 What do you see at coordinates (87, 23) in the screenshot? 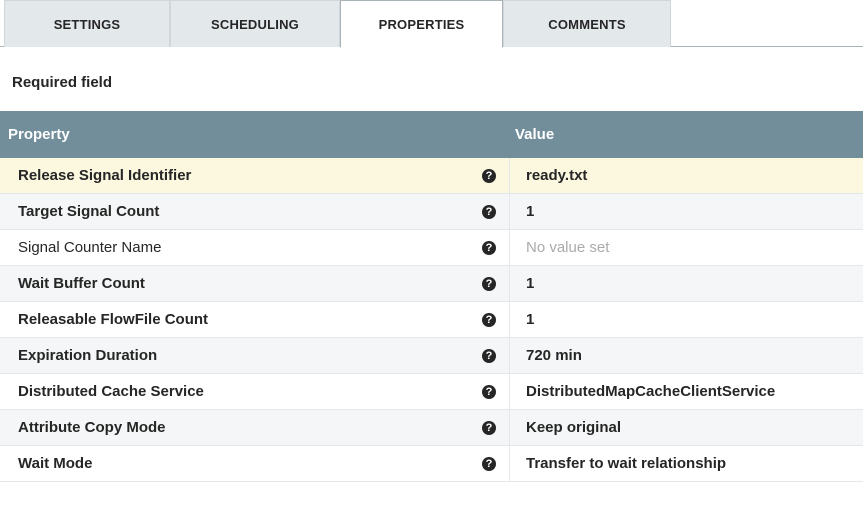
I see `tab-settings: SETTINGS` at bounding box center [87, 23].